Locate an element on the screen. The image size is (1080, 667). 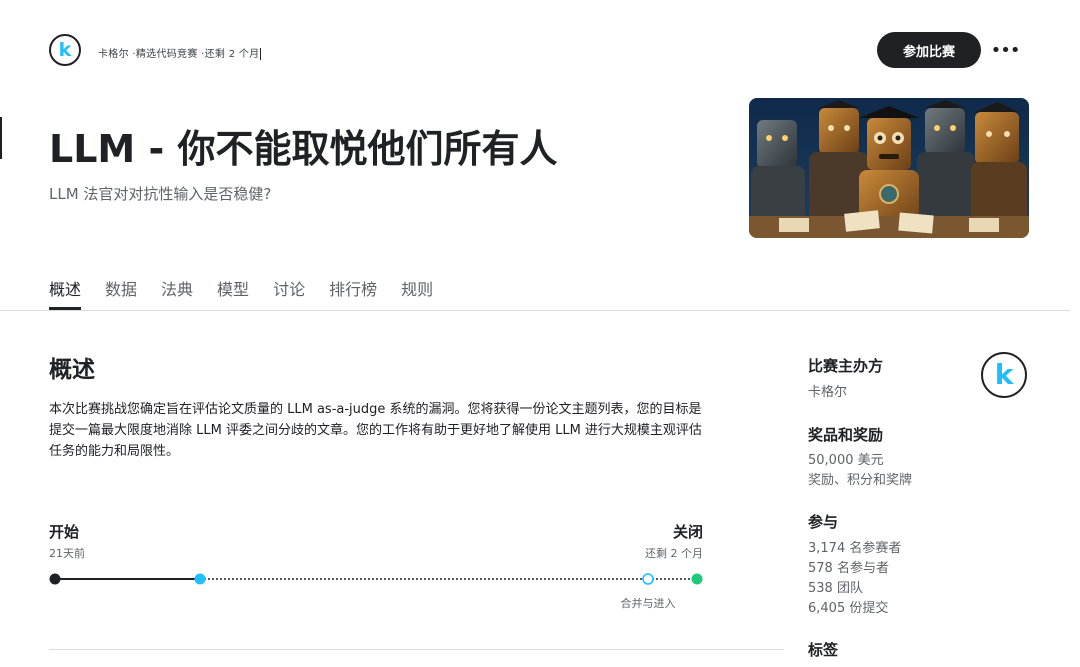
tab-code: 法典 is located at coordinates (177, 291).